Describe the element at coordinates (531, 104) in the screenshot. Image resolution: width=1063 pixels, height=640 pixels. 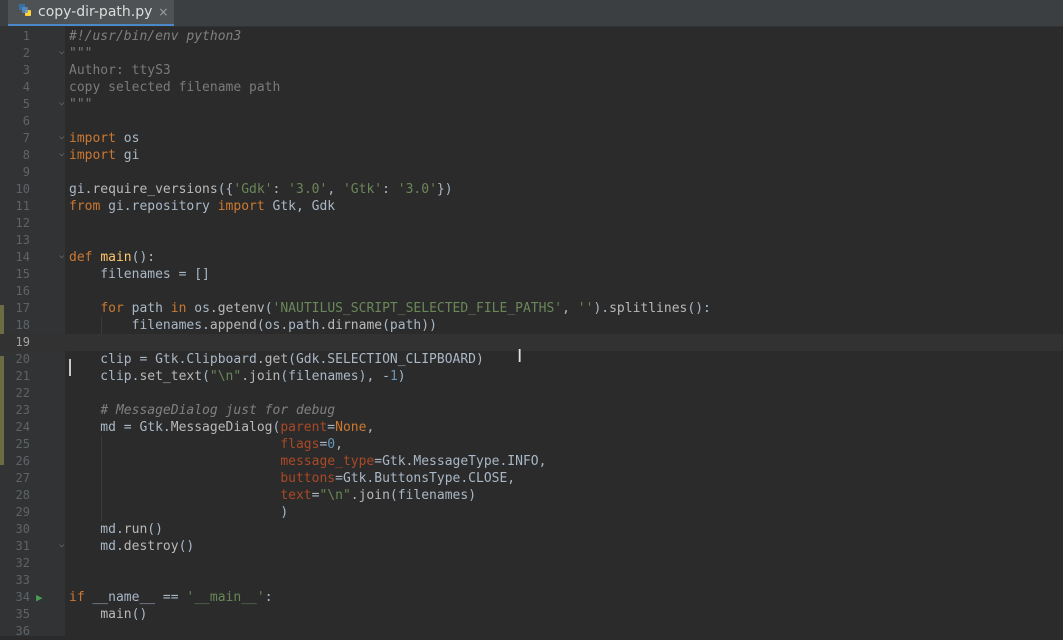
I see `code-line: 5 ⌵ """` at that location.